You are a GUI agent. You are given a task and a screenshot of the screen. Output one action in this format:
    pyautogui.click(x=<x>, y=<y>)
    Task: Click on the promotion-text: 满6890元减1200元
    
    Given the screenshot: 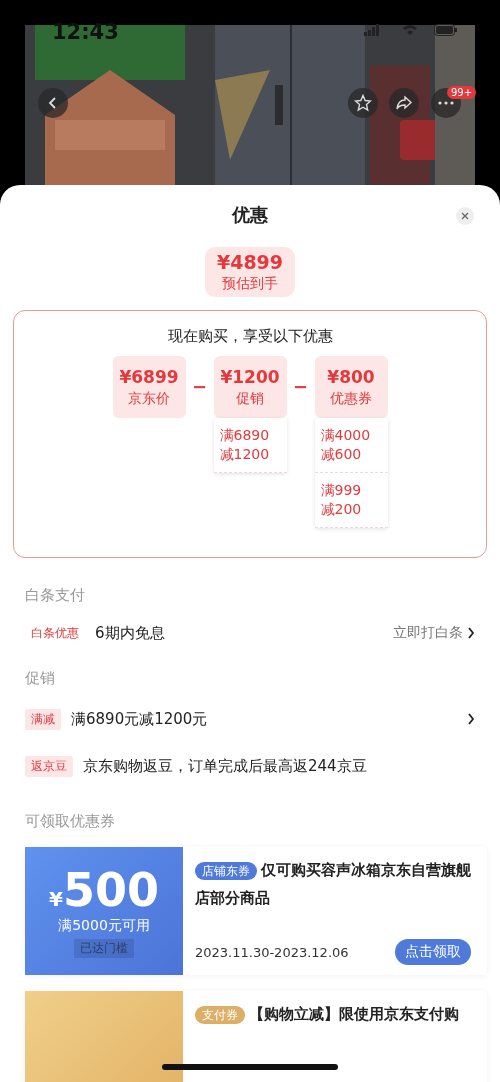 What is the action you would take?
    pyautogui.click(x=140, y=719)
    